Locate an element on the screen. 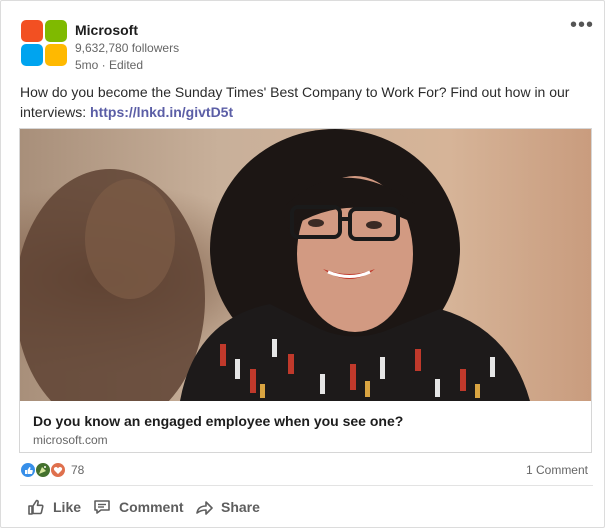 The width and height of the screenshot is (607, 530). company-name: Microsoft is located at coordinates (106, 30).